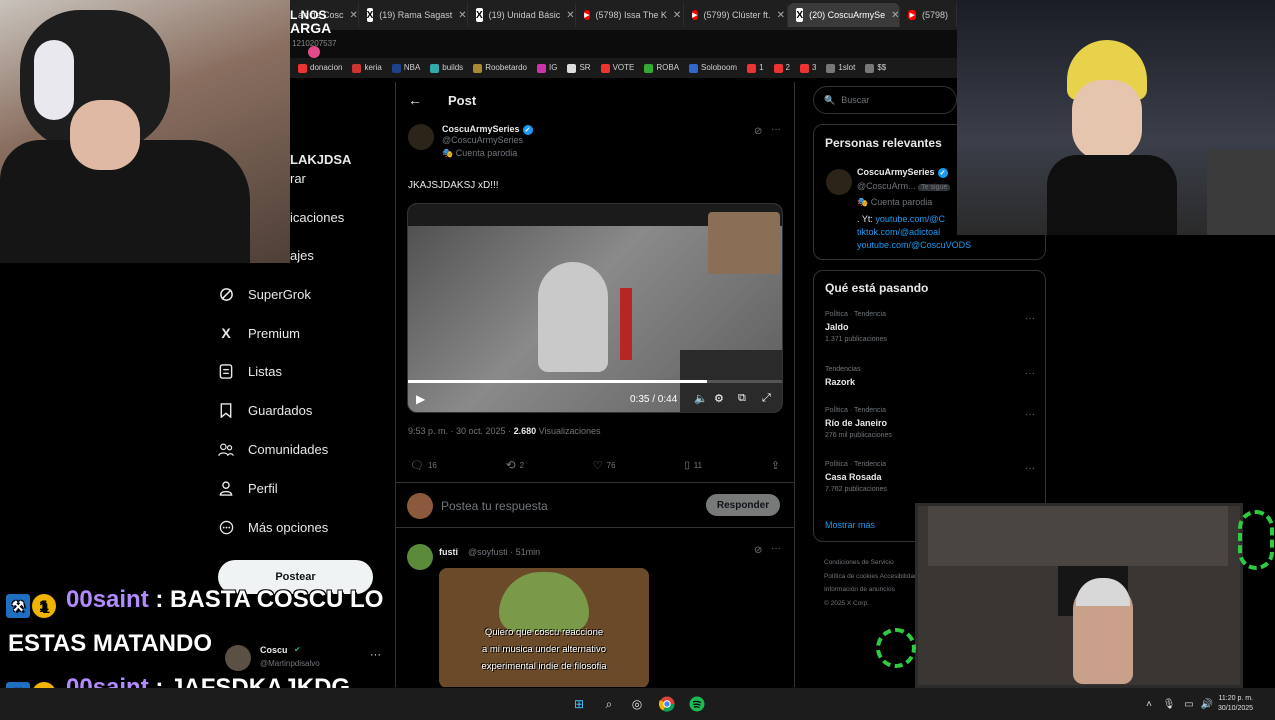  Describe the element at coordinates (547, 68) in the screenshot. I see `bookmark-item: IG` at that location.